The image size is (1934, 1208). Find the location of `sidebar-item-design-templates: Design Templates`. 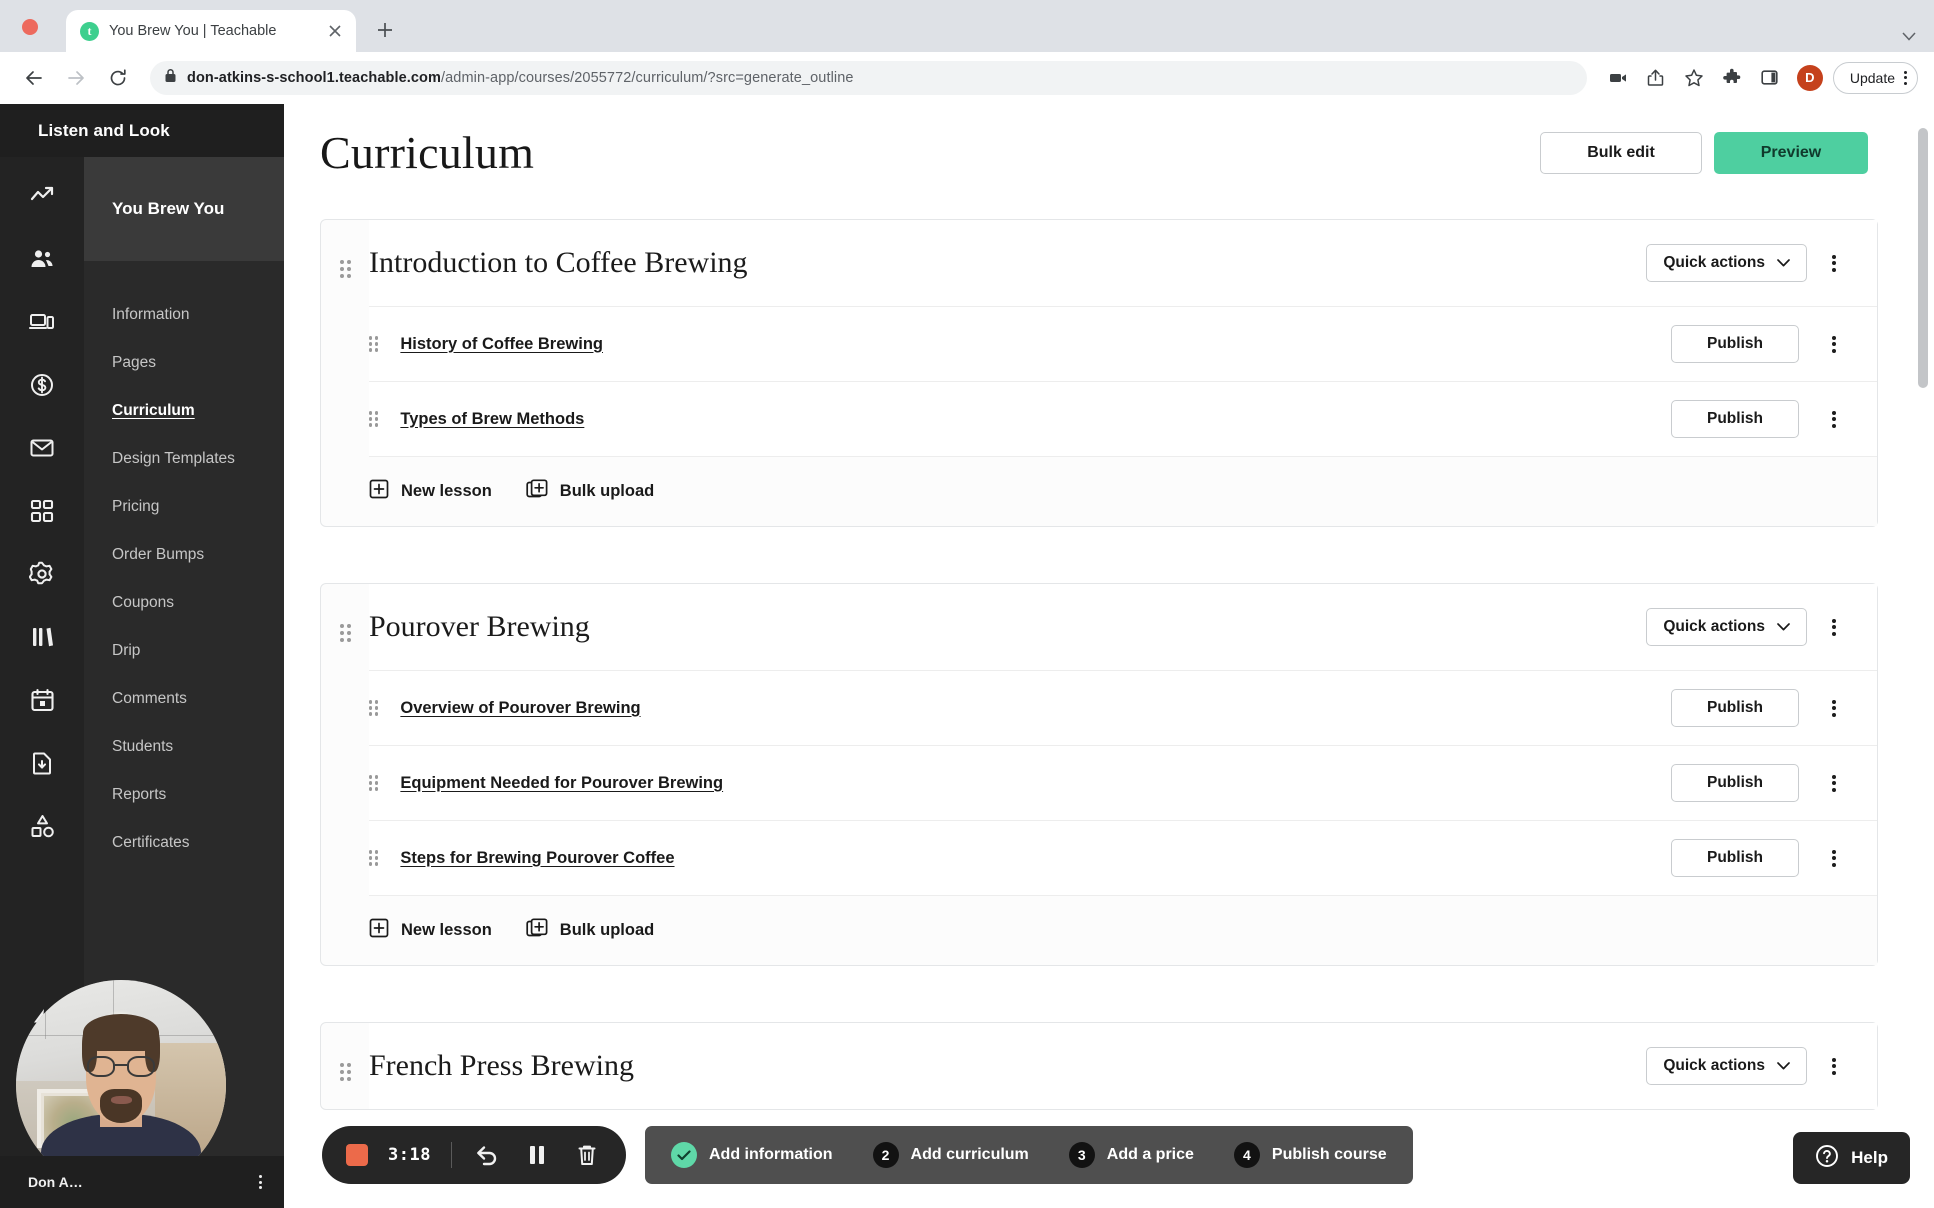

sidebar-item-design-templates: Design Templates is located at coordinates (184, 459).